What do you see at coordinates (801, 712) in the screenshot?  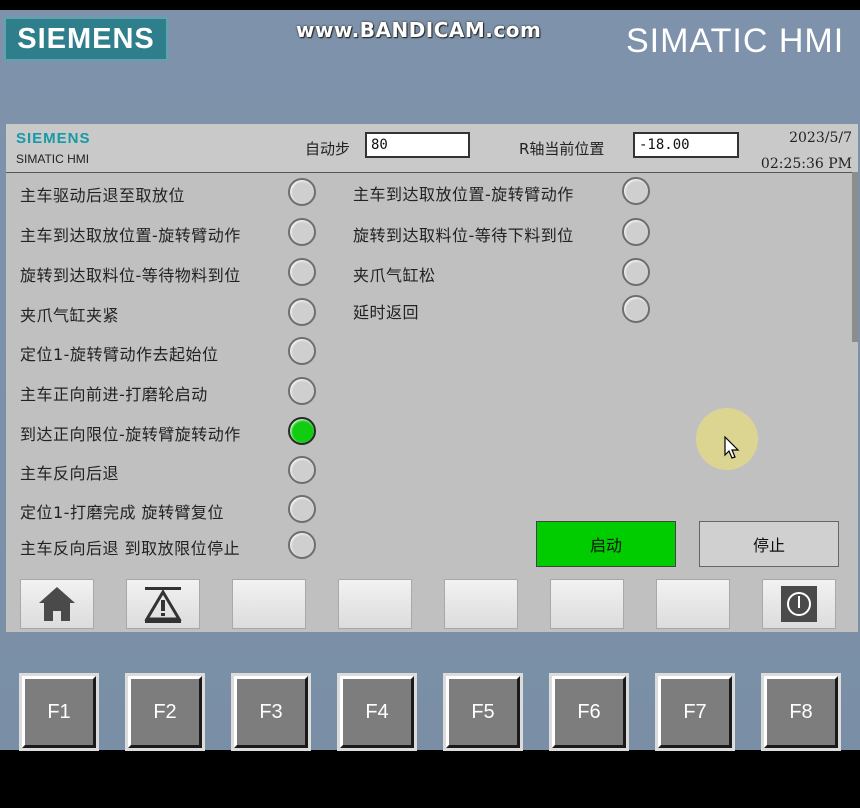 I see `function-key-f8: F8` at bounding box center [801, 712].